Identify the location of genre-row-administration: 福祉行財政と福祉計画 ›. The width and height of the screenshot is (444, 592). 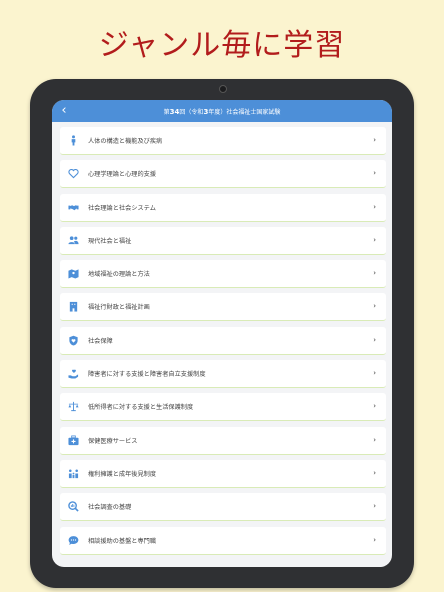
(223, 307).